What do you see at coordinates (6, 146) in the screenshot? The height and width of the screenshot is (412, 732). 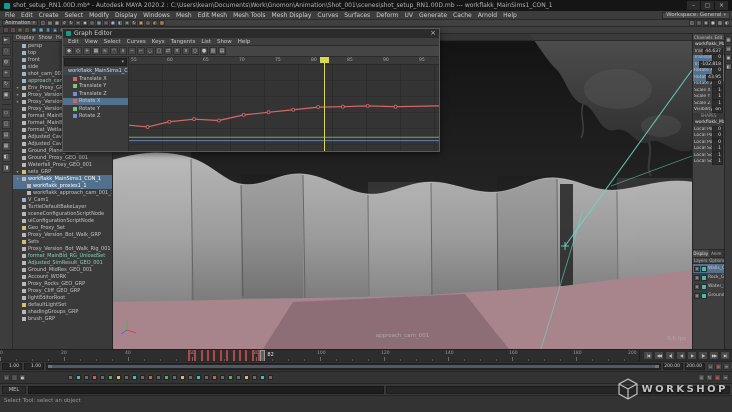 I see `four-pane-layout-icon: ▦` at bounding box center [6, 146].